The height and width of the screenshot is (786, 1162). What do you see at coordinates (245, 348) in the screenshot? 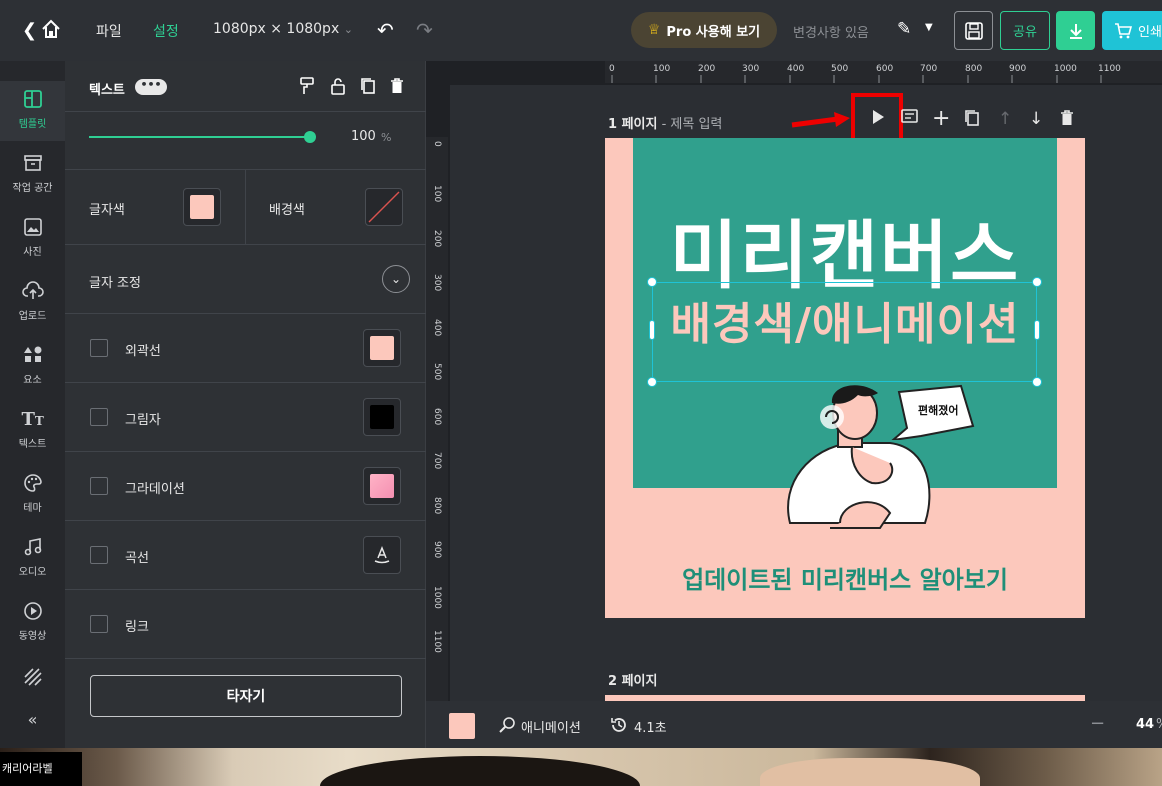
I see `outline-row: 외곽선` at bounding box center [245, 348].